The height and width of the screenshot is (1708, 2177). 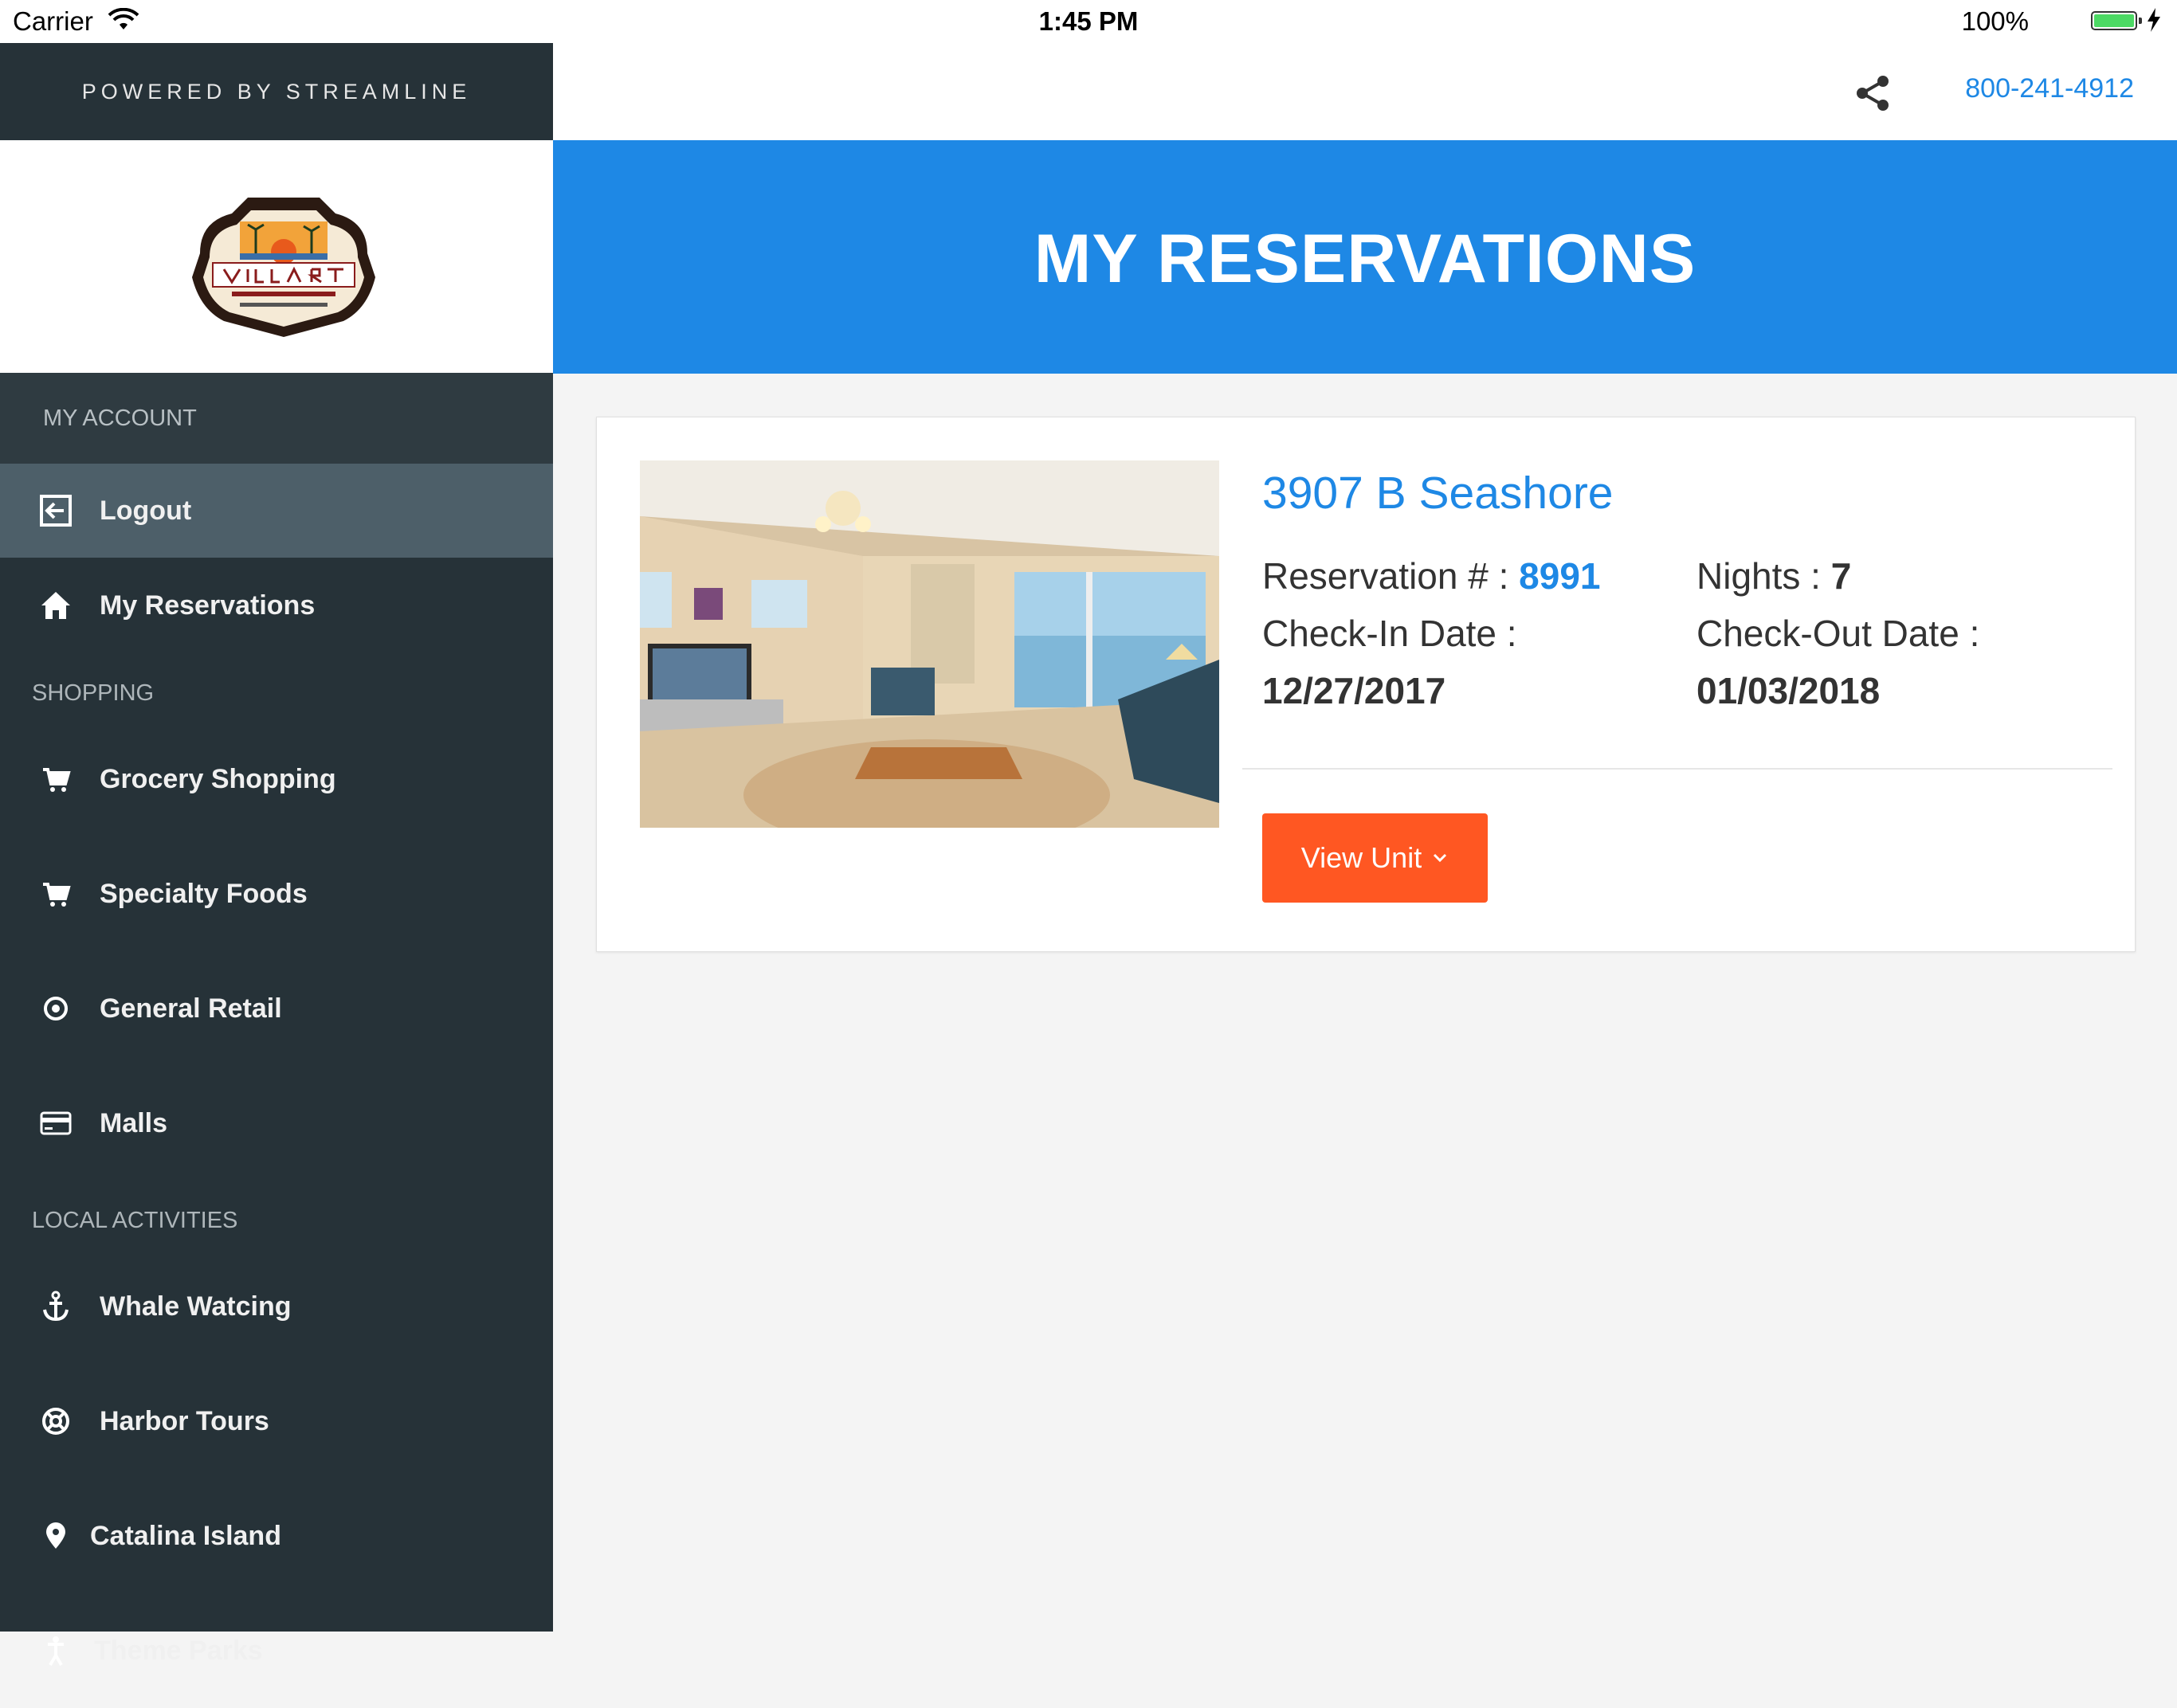 I want to click on sidebar-item-label: Malls, so click(x=134, y=1123).